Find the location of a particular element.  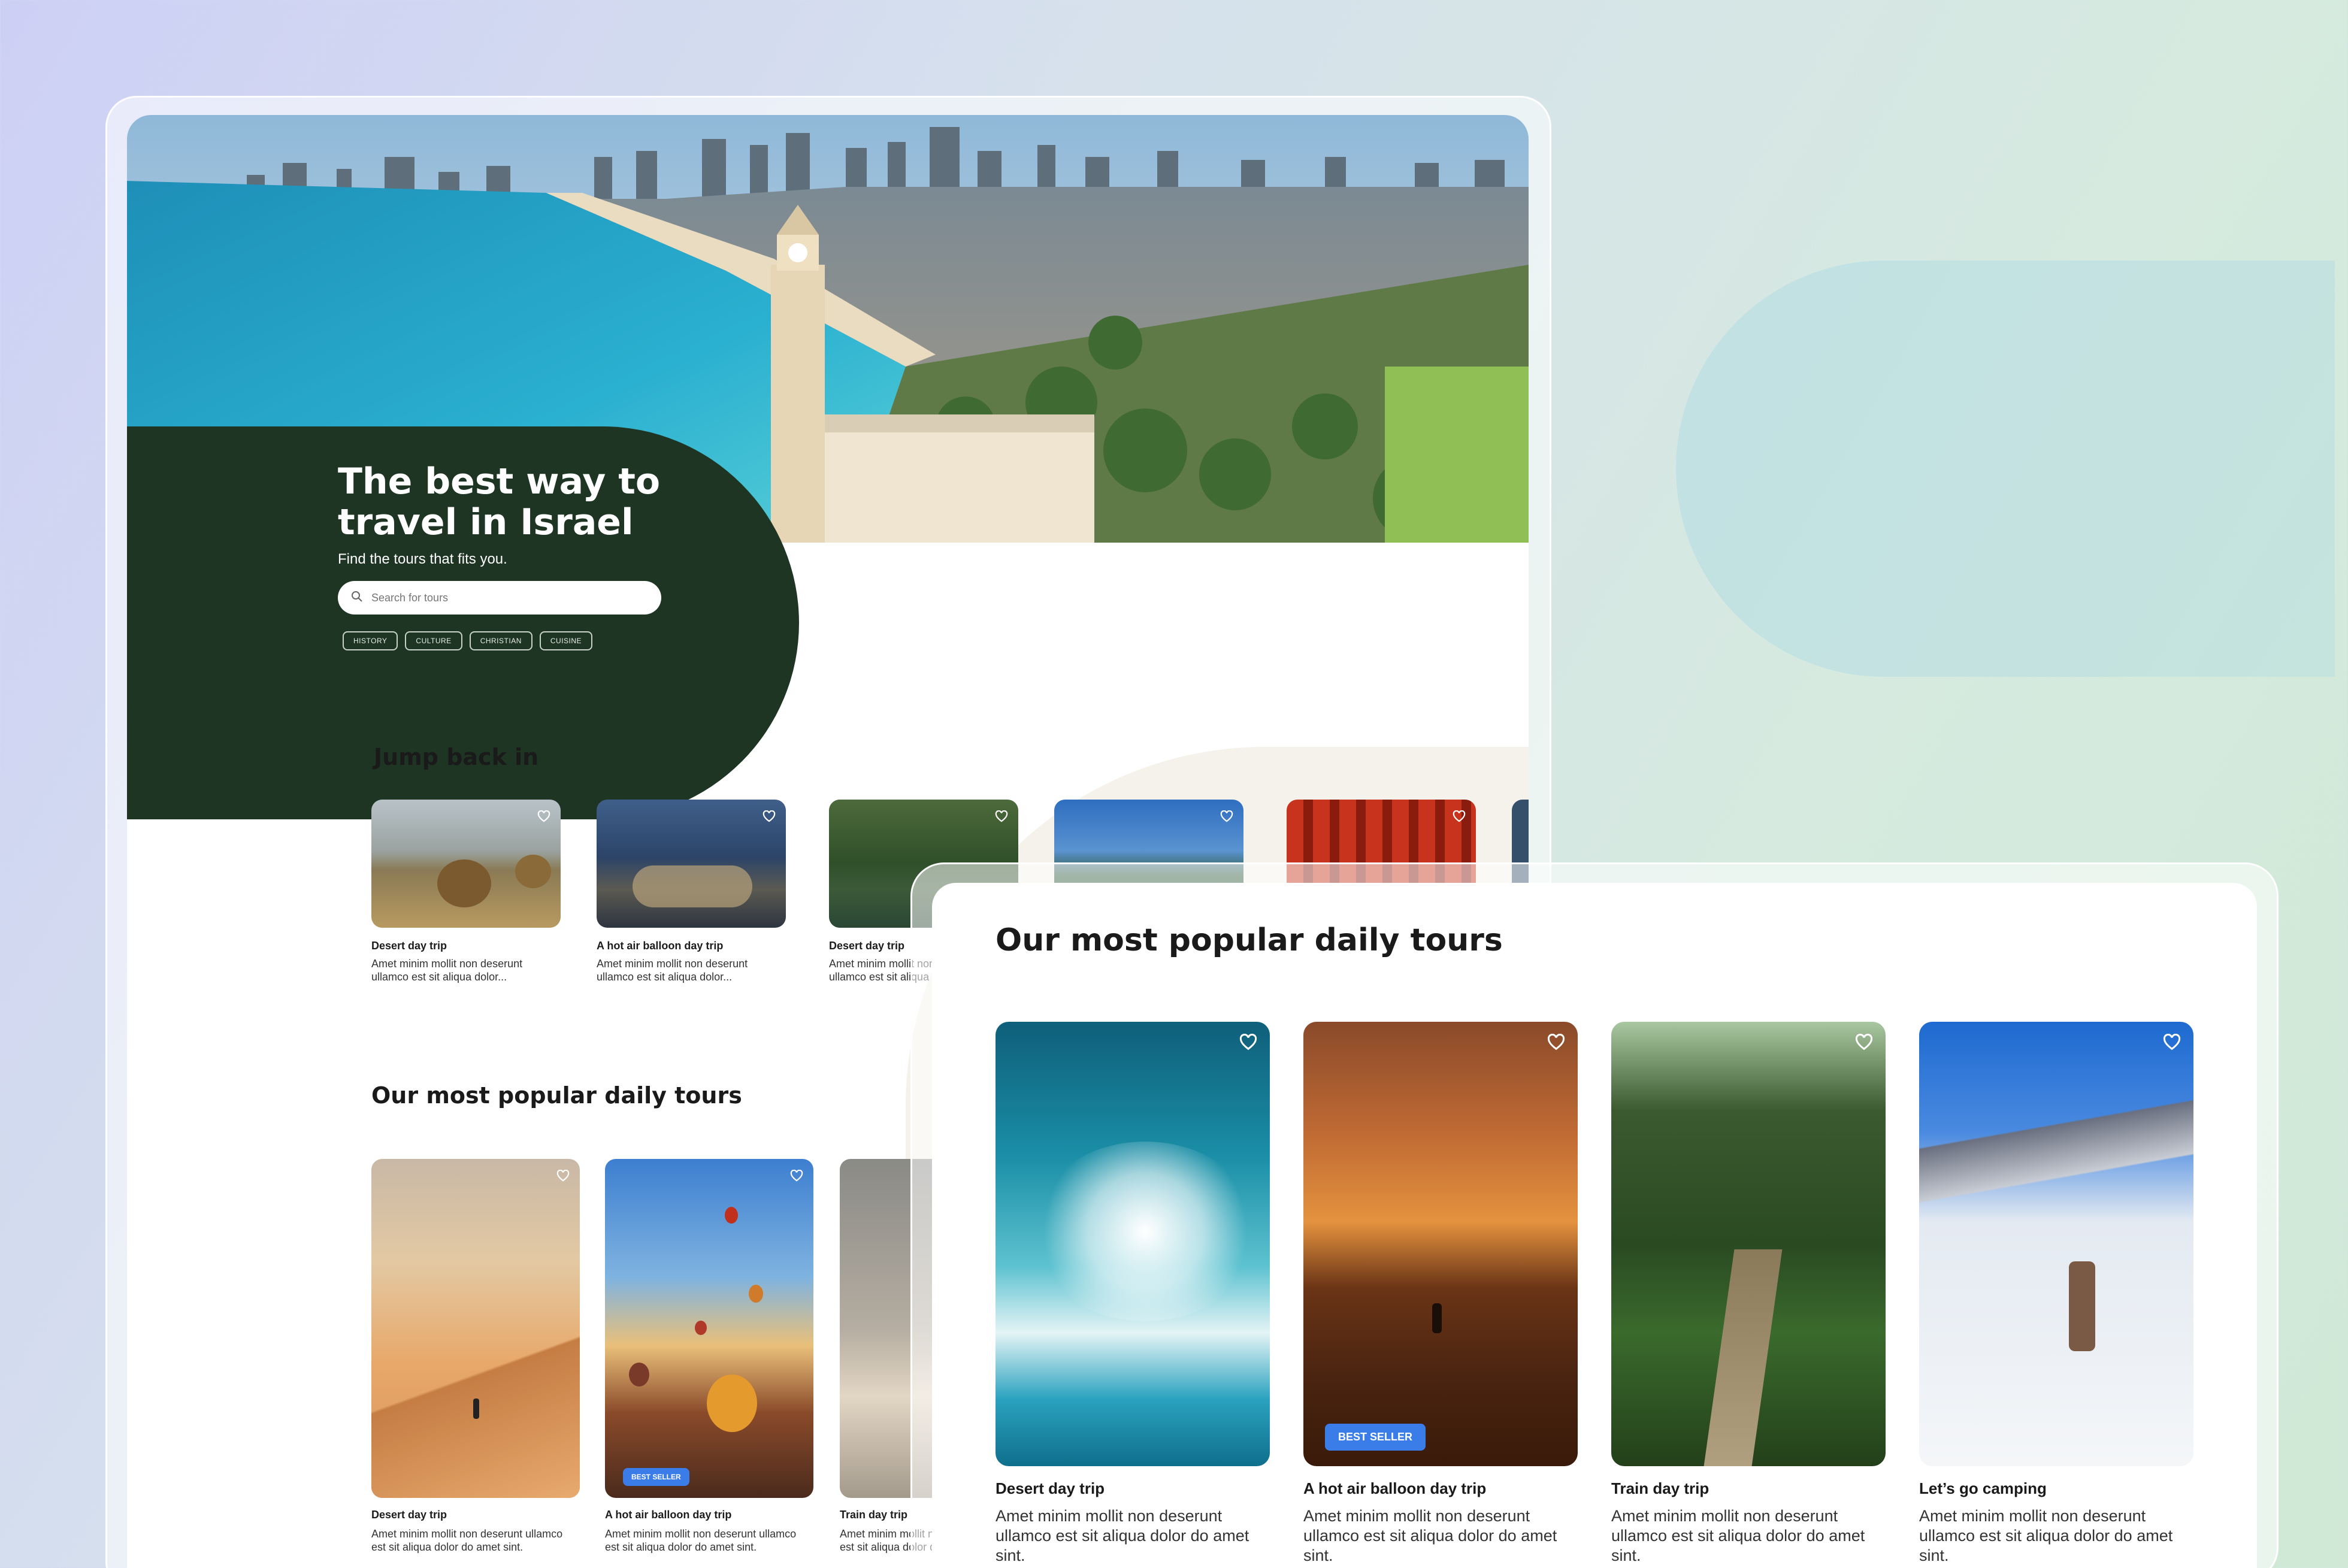

card-image-ocean-wave is located at coordinates (1133, 1244).